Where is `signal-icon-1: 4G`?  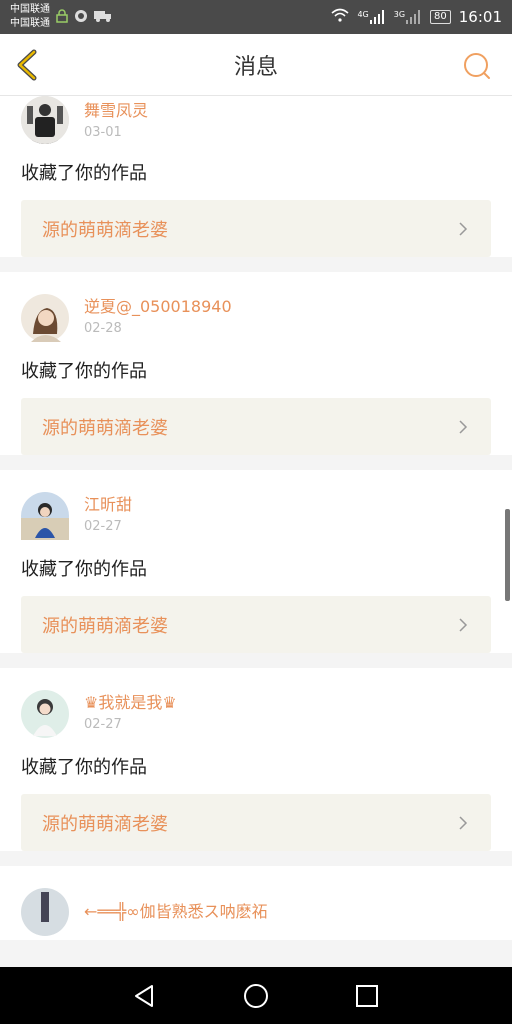
signal-icon-1: 4G is located at coordinates (371, 17).